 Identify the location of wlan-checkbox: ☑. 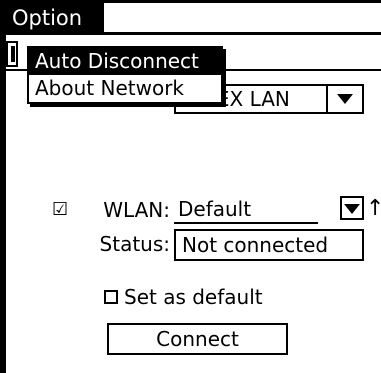
(60, 210).